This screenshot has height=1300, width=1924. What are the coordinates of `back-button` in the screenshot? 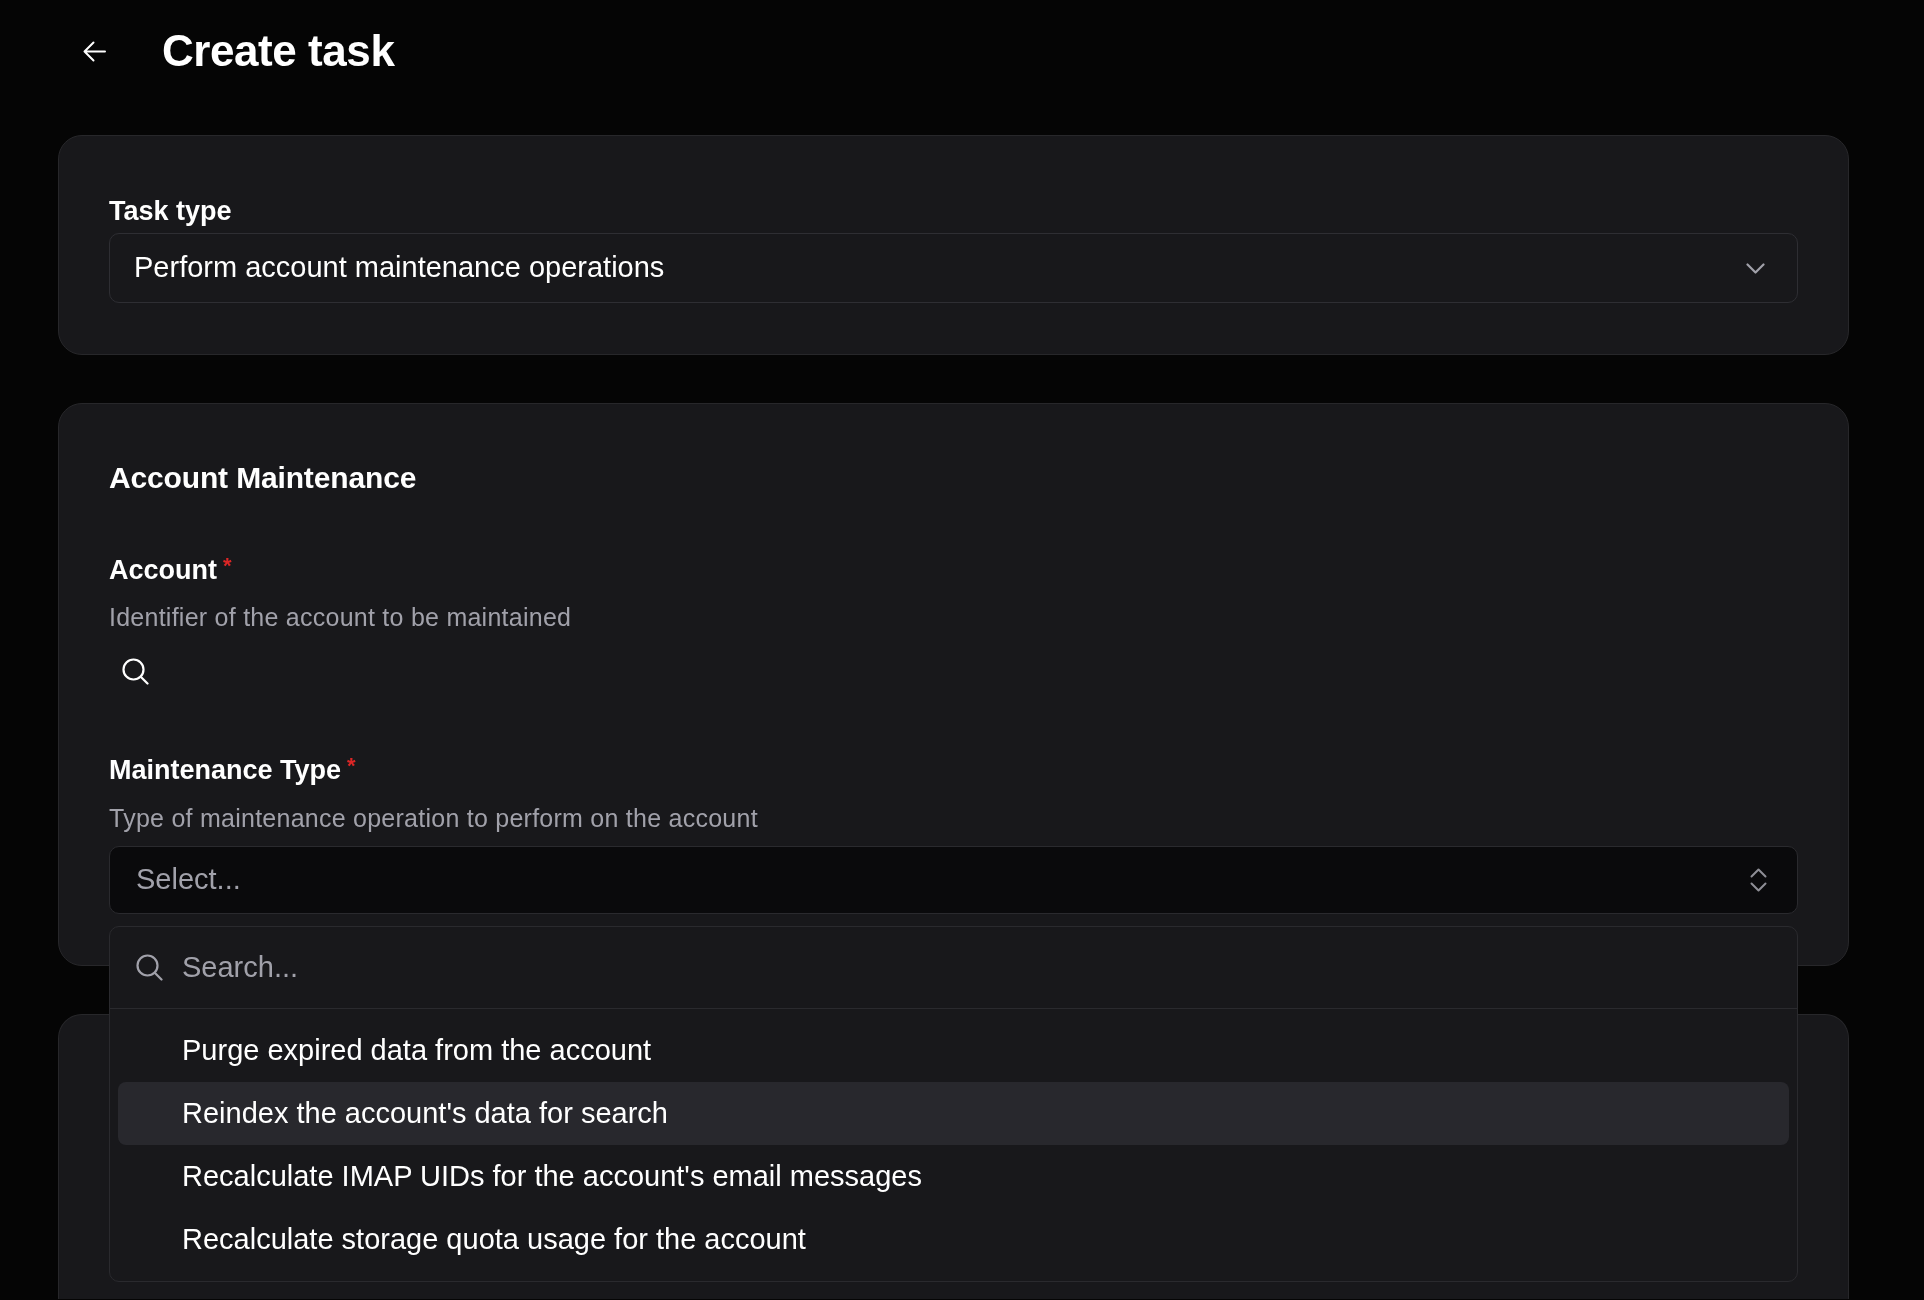 It's located at (94, 51).